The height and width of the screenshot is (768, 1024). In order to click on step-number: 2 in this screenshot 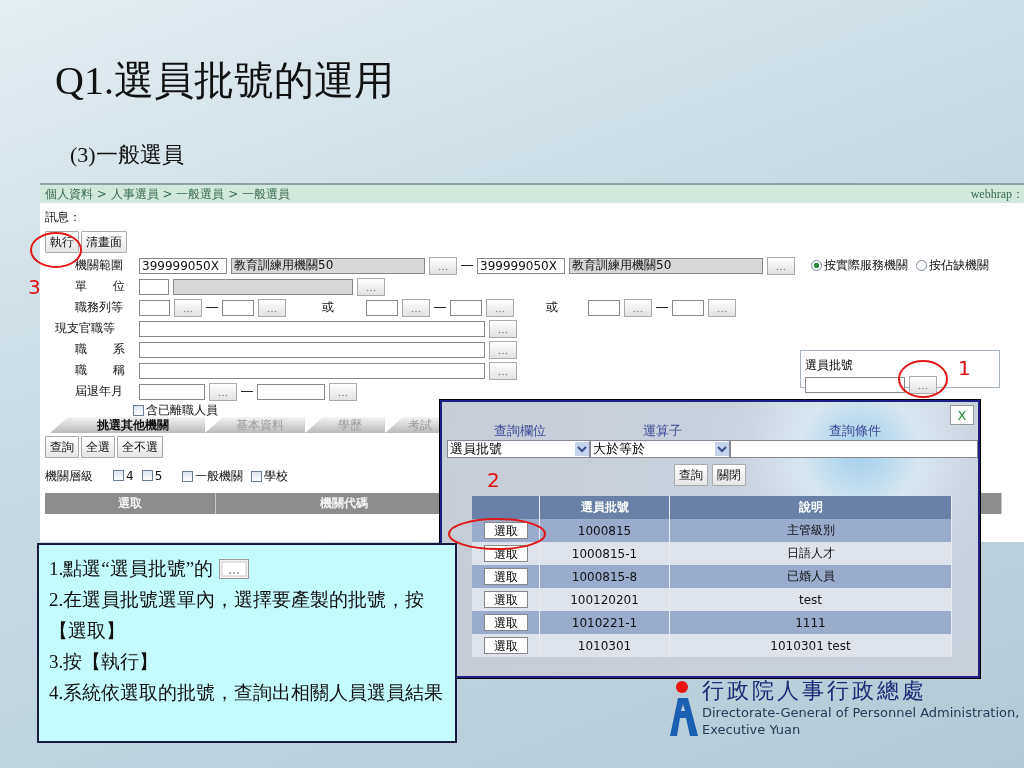, I will do `click(493, 480)`.